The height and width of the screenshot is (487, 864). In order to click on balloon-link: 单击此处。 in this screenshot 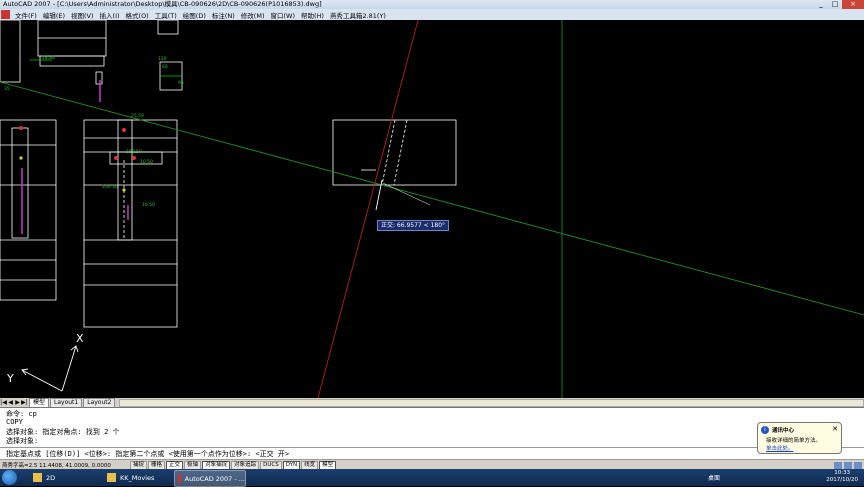, I will do `click(780, 448)`.